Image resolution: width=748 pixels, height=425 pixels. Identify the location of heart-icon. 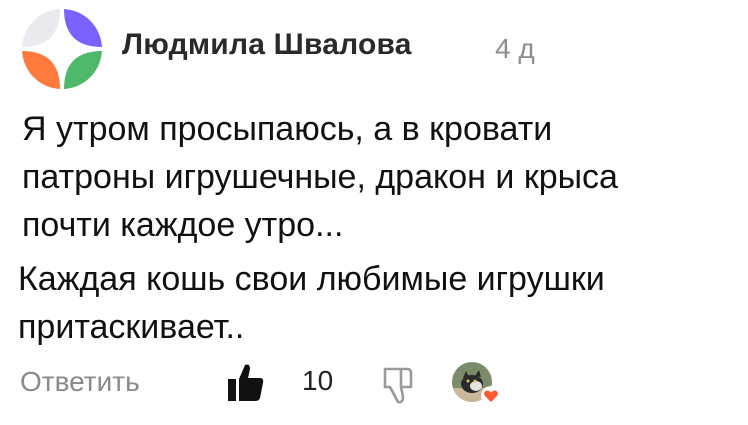
(491, 396).